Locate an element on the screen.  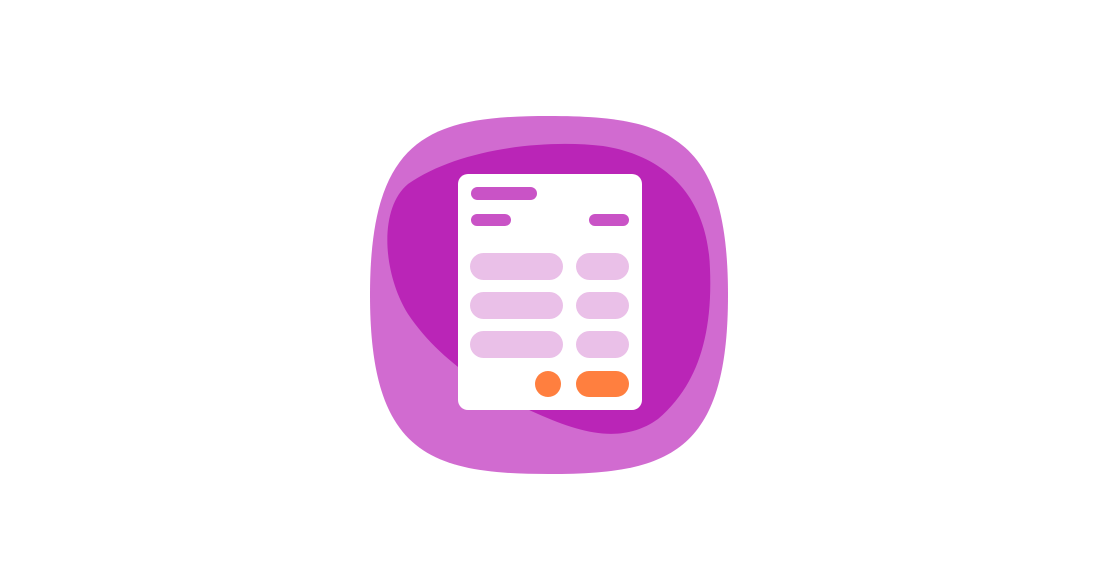
total-pill is located at coordinates (602, 384).